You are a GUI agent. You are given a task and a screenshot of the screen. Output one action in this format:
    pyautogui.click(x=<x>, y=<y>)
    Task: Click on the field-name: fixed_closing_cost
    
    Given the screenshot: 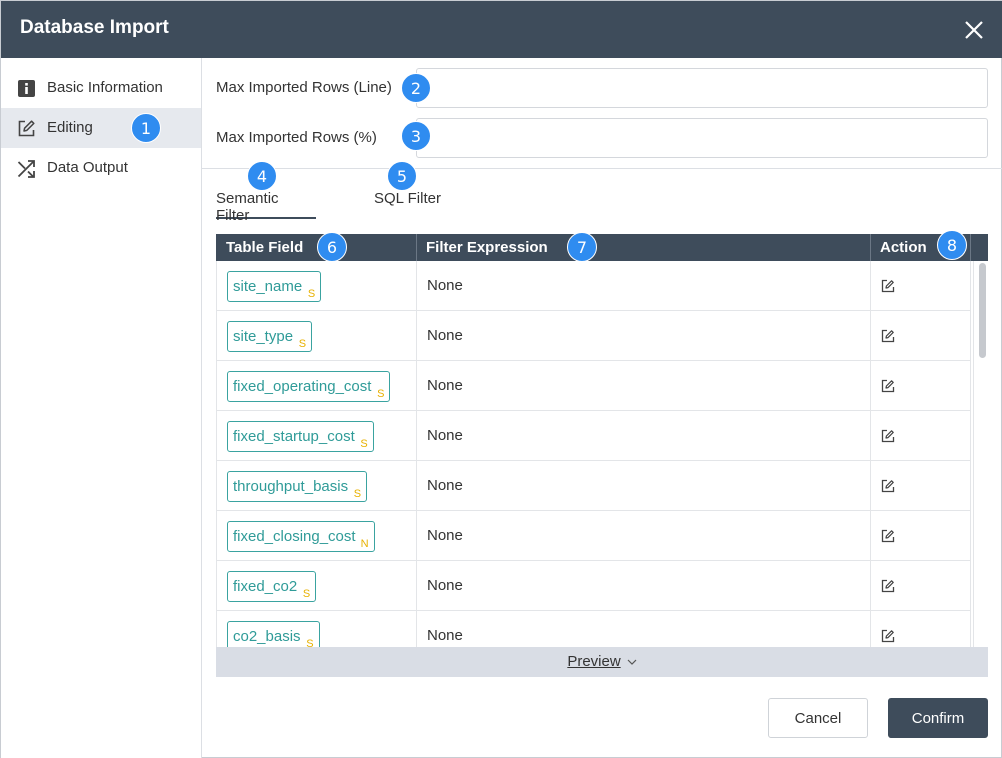 What is the action you would take?
    pyautogui.click(x=294, y=536)
    